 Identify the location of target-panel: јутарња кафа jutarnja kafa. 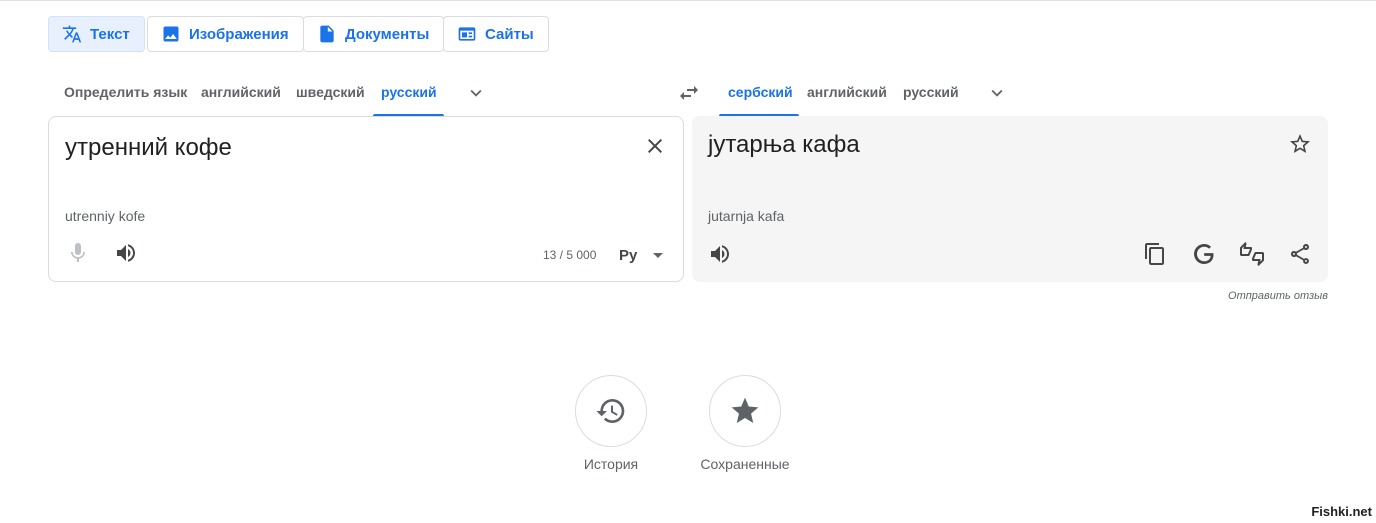
(1010, 199).